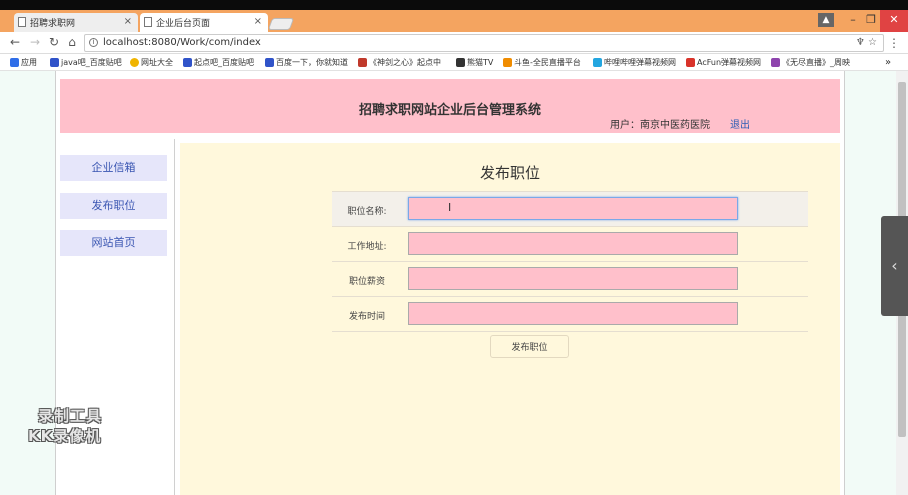  I want to click on bookmark-item: 网址大全, so click(151, 62).